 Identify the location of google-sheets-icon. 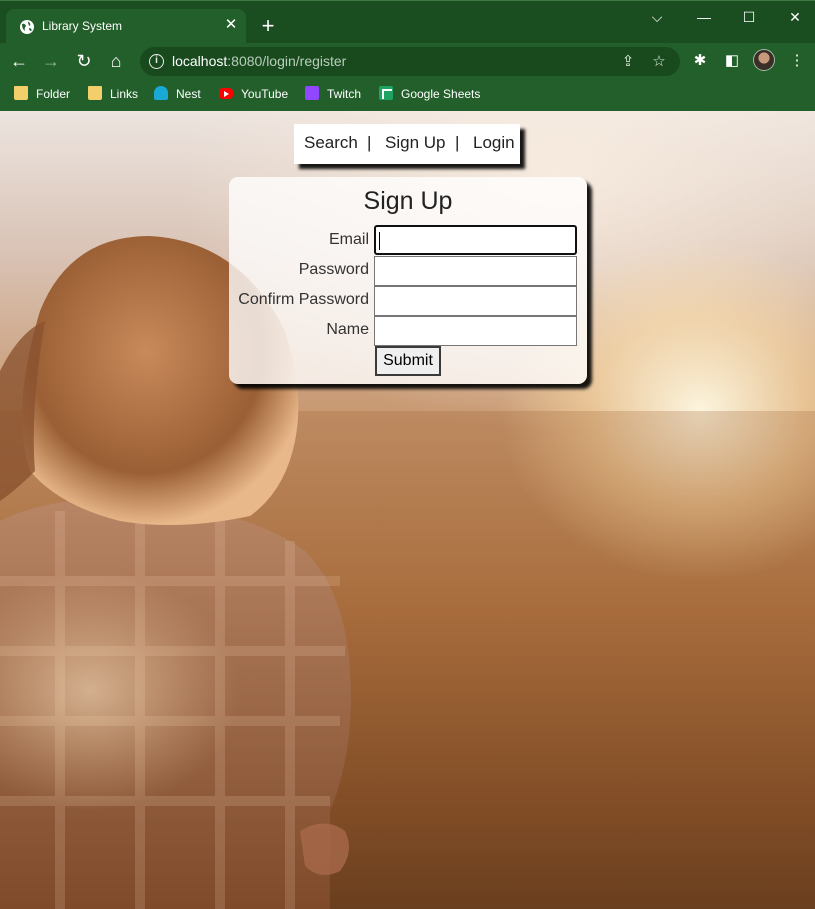
(386, 93).